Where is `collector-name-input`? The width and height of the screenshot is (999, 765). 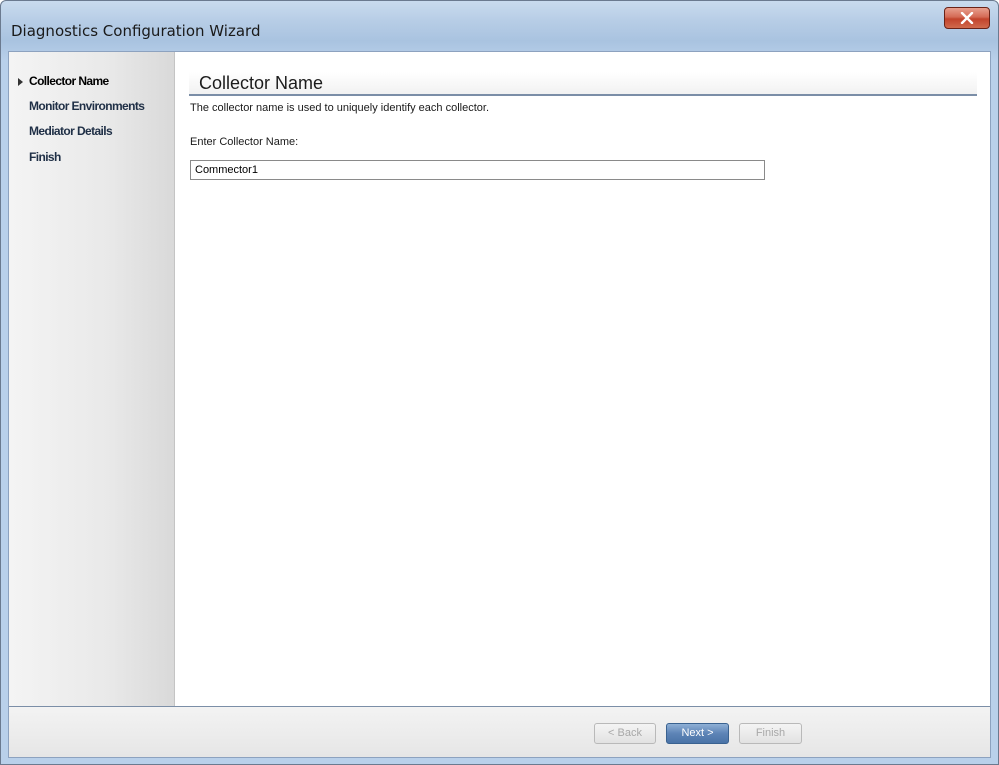 collector-name-input is located at coordinates (477, 170).